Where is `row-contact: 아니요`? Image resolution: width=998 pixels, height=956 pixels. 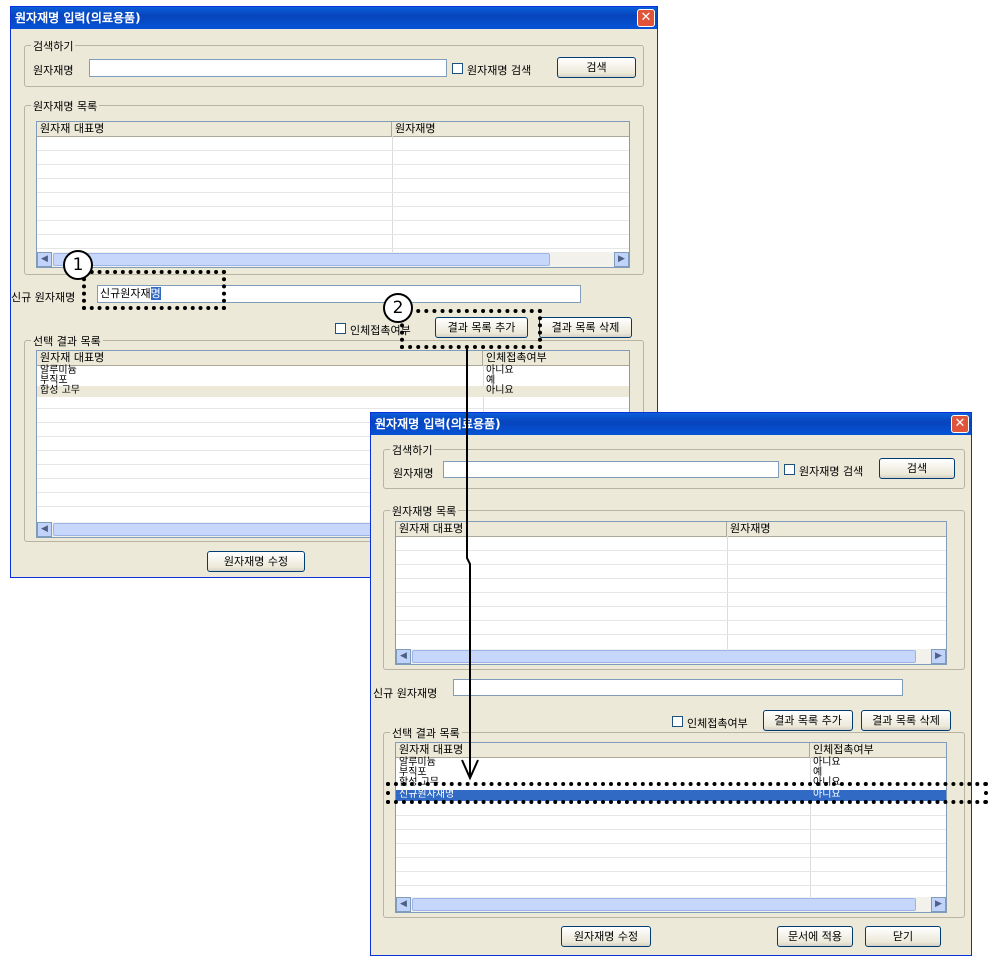
row-contact: 아니요 is located at coordinates (500, 390).